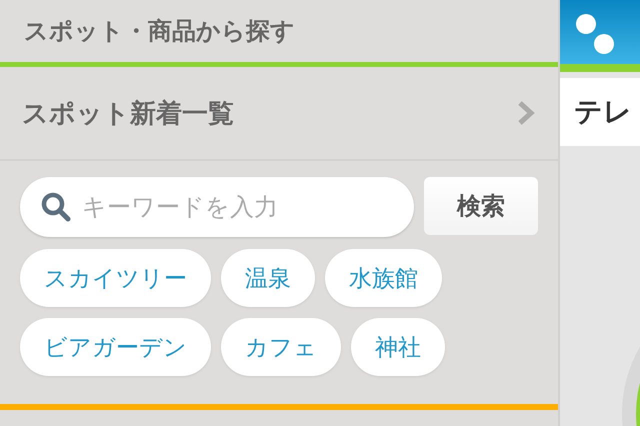 This screenshot has width=640, height=426. What do you see at coordinates (281, 347) in the screenshot?
I see `keyword-tag: カフェ` at bounding box center [281, 347].